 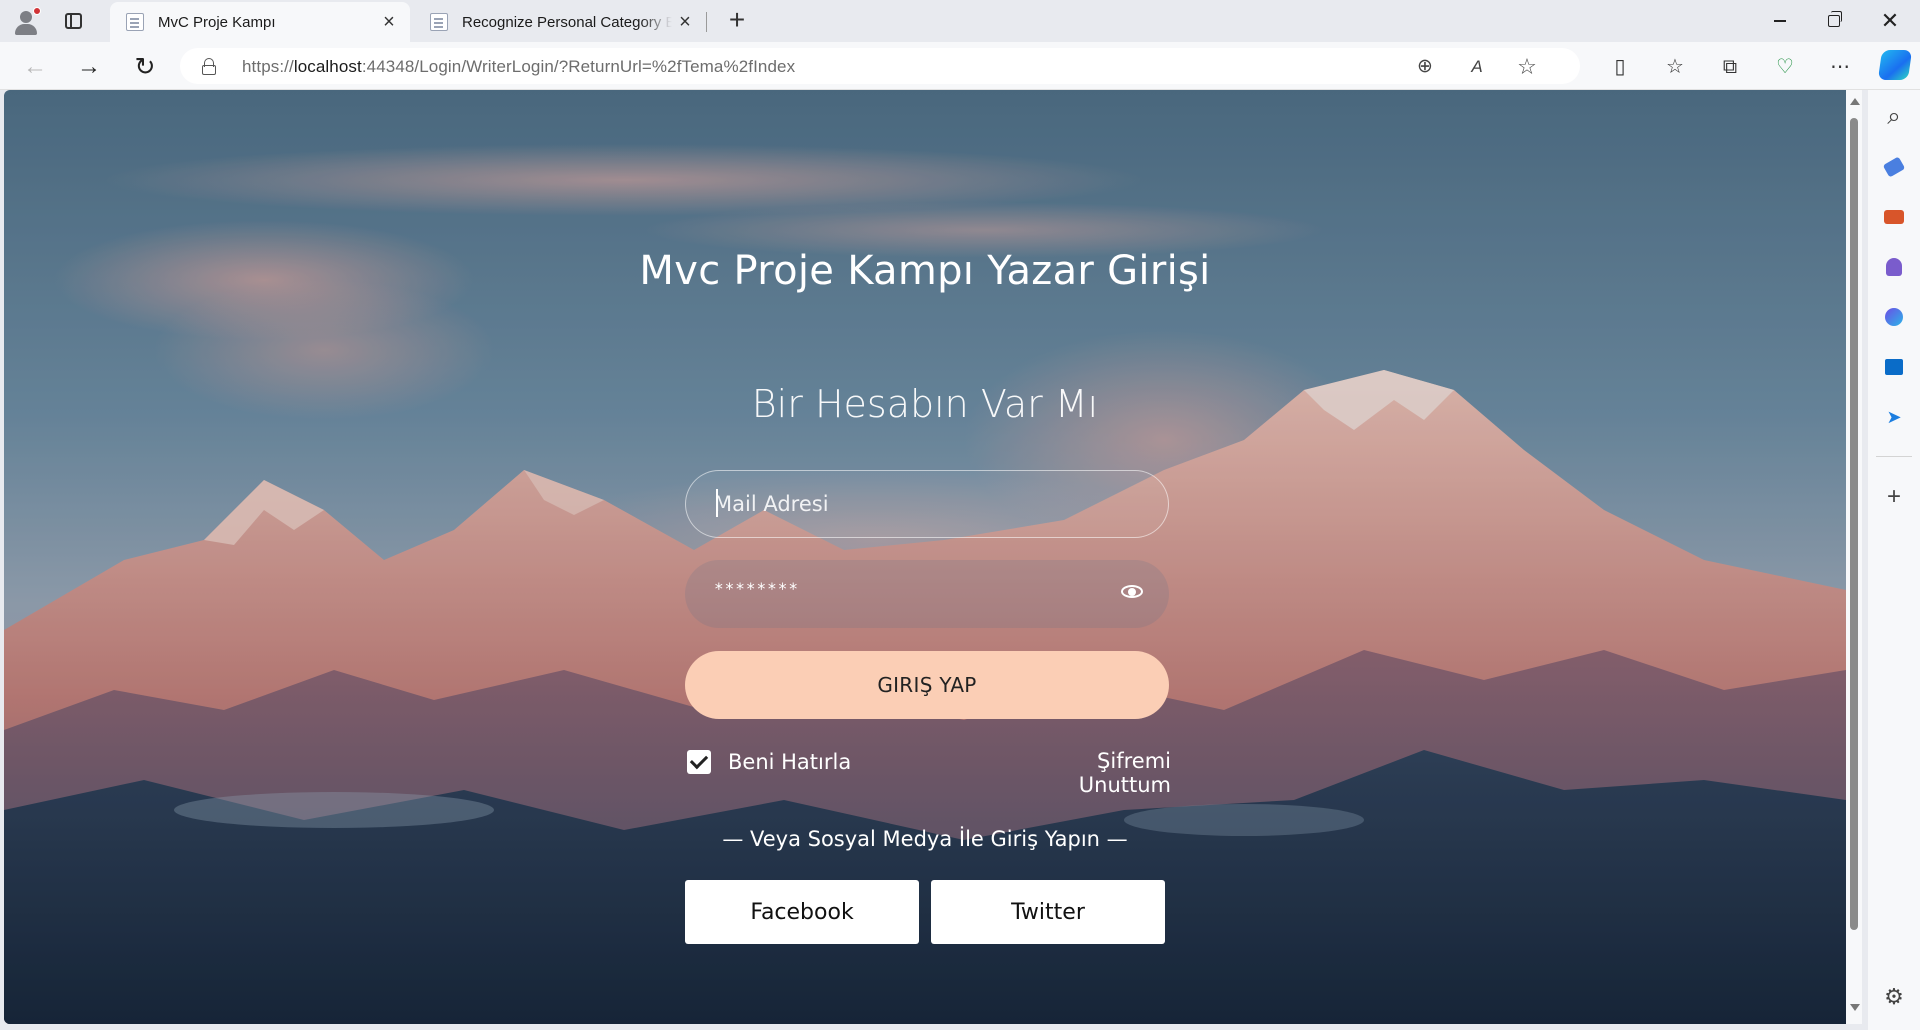 I want to click on more-menu-icon: ⋯, so click(x=1840, y=67).